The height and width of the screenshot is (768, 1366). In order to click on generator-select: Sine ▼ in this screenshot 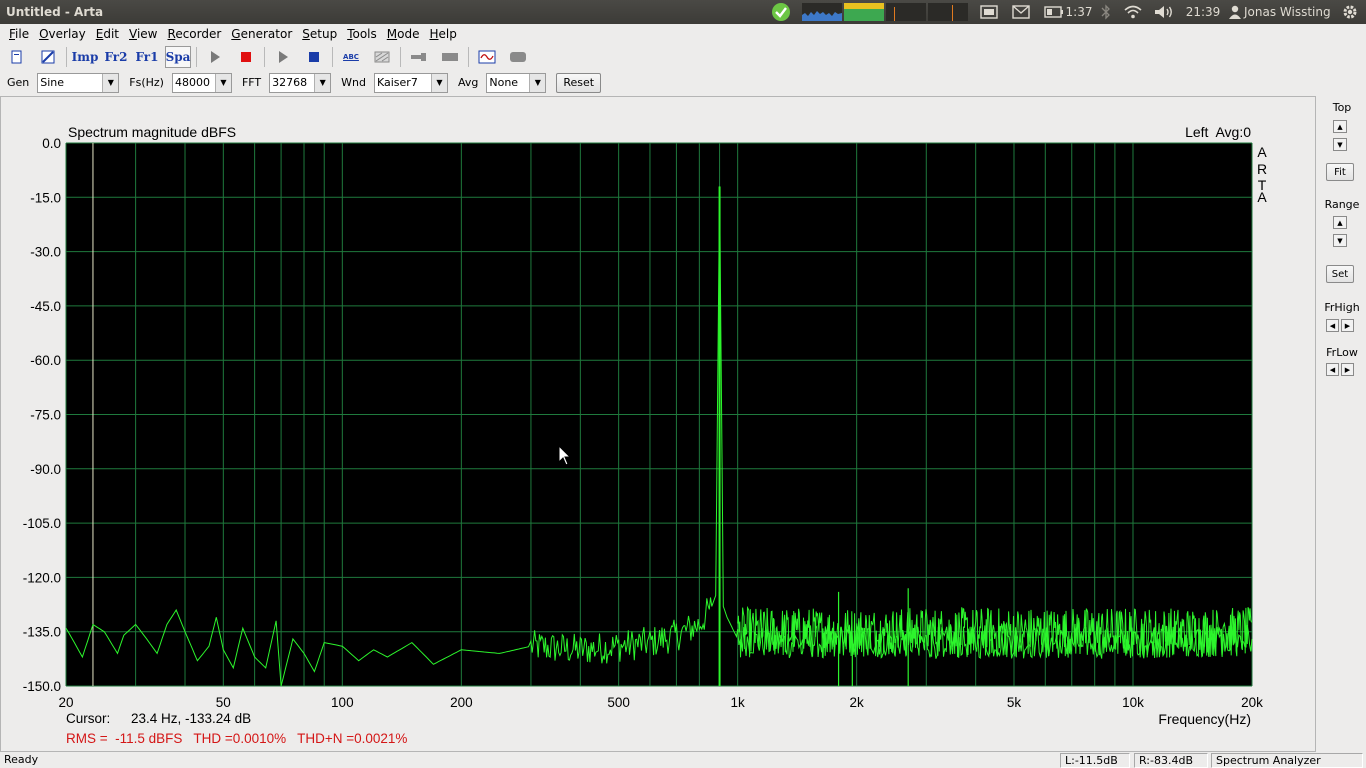, I will do `click(78, 82)`.